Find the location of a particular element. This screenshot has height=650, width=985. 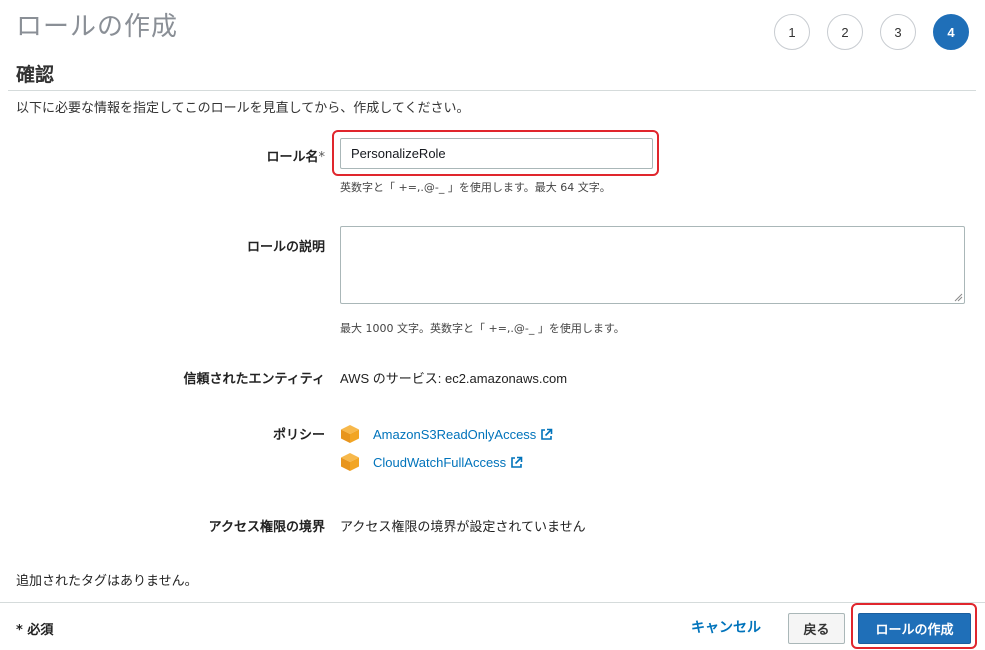

description-label: ロールの説明 is located at coordinates (285, 247).